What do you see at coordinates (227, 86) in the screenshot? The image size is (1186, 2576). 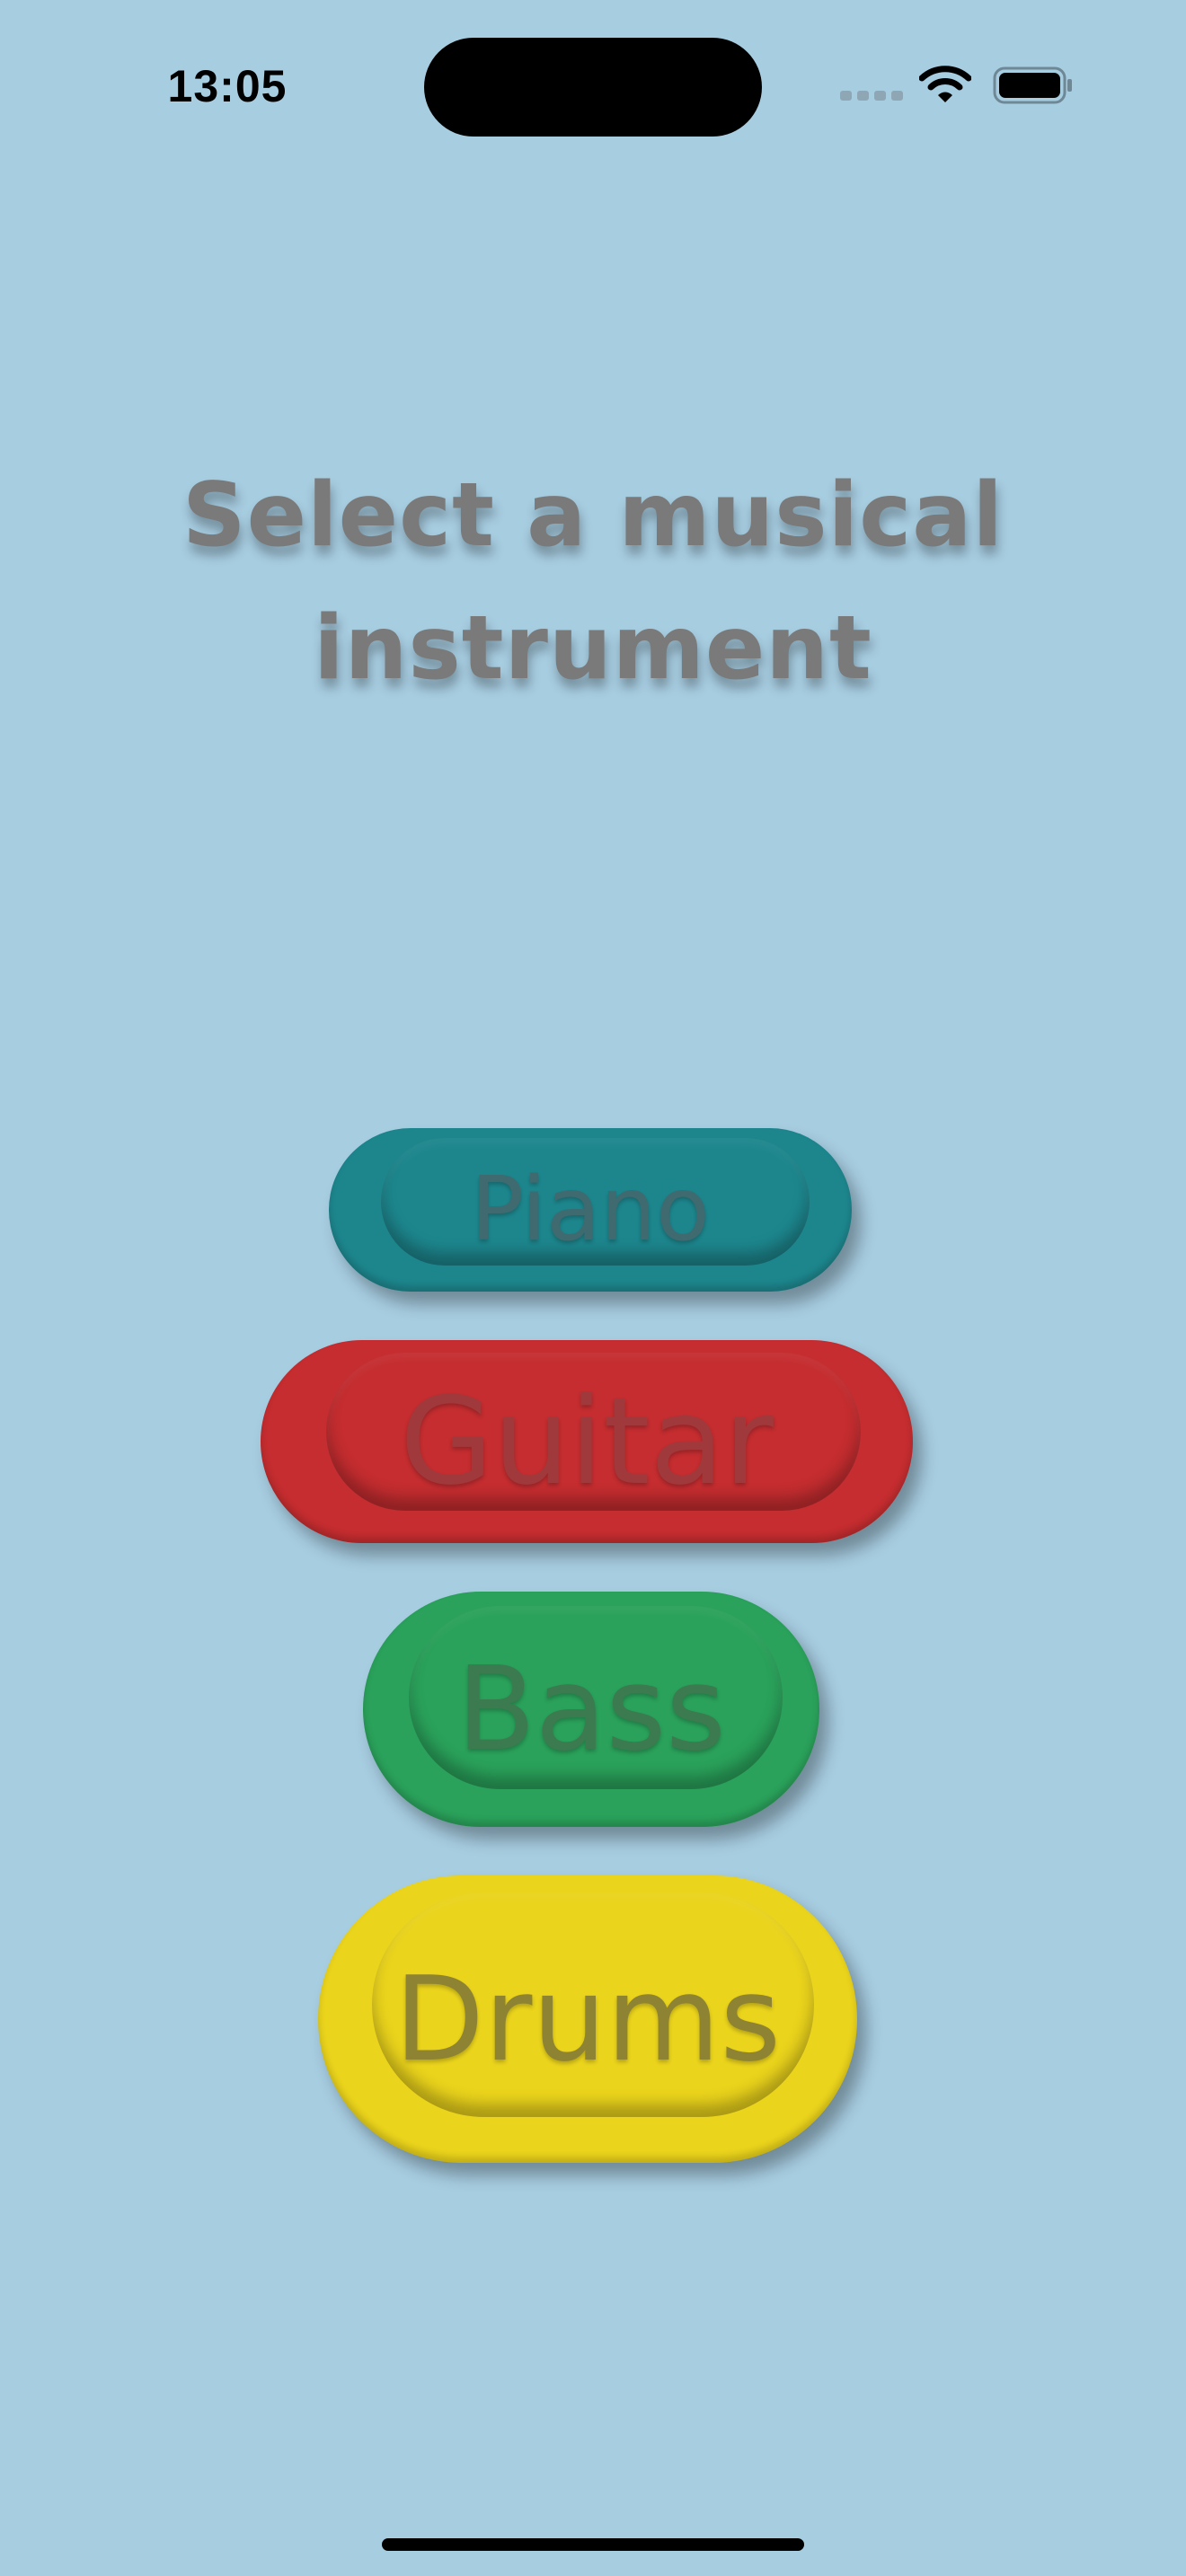 I see `status-time: 13:05` at bounding box center [227, 86].